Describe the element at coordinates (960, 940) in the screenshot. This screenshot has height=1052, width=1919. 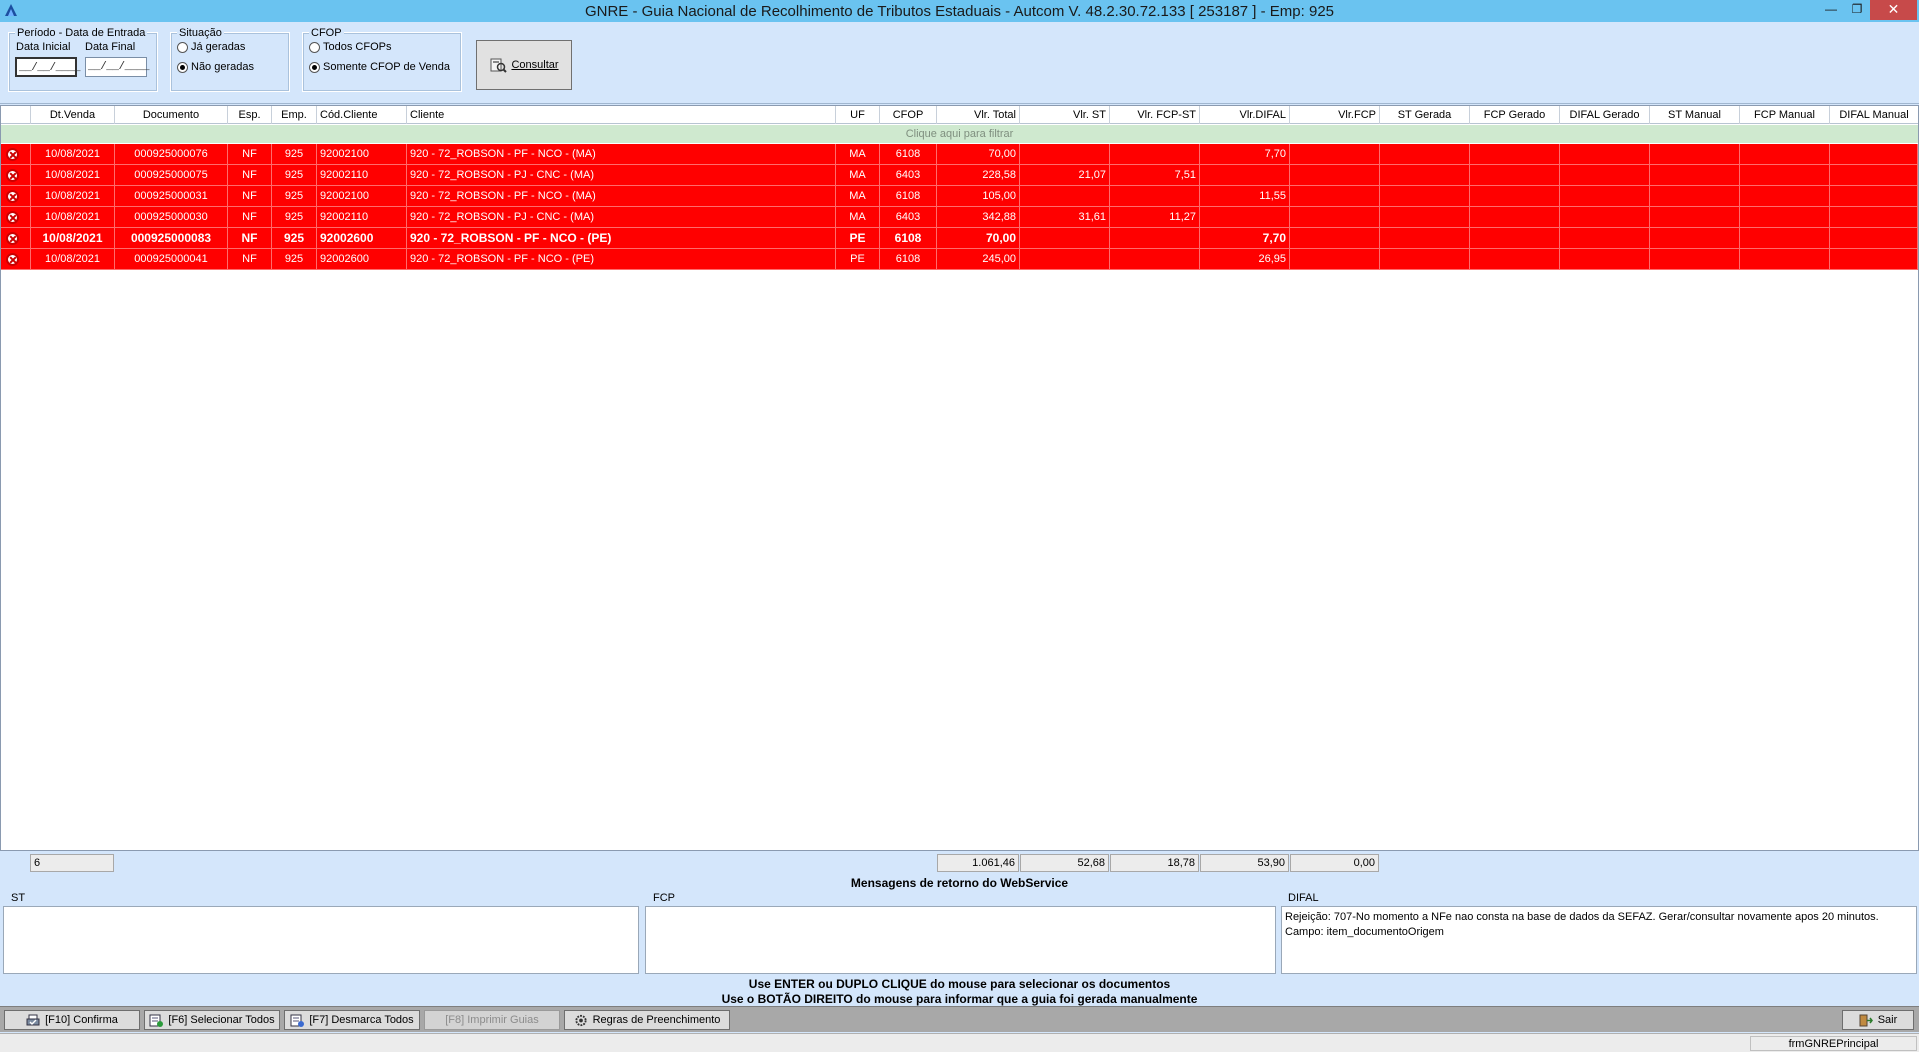
I see `fcp-message-box` at that location.